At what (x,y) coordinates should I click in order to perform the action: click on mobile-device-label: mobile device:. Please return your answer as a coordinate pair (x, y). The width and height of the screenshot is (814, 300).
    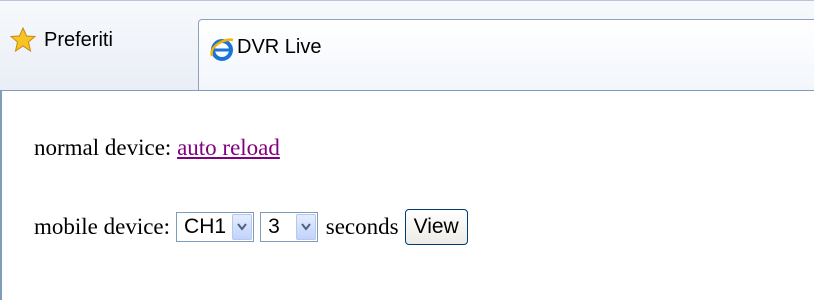
    Looking at the image, I should click on (102, 226).